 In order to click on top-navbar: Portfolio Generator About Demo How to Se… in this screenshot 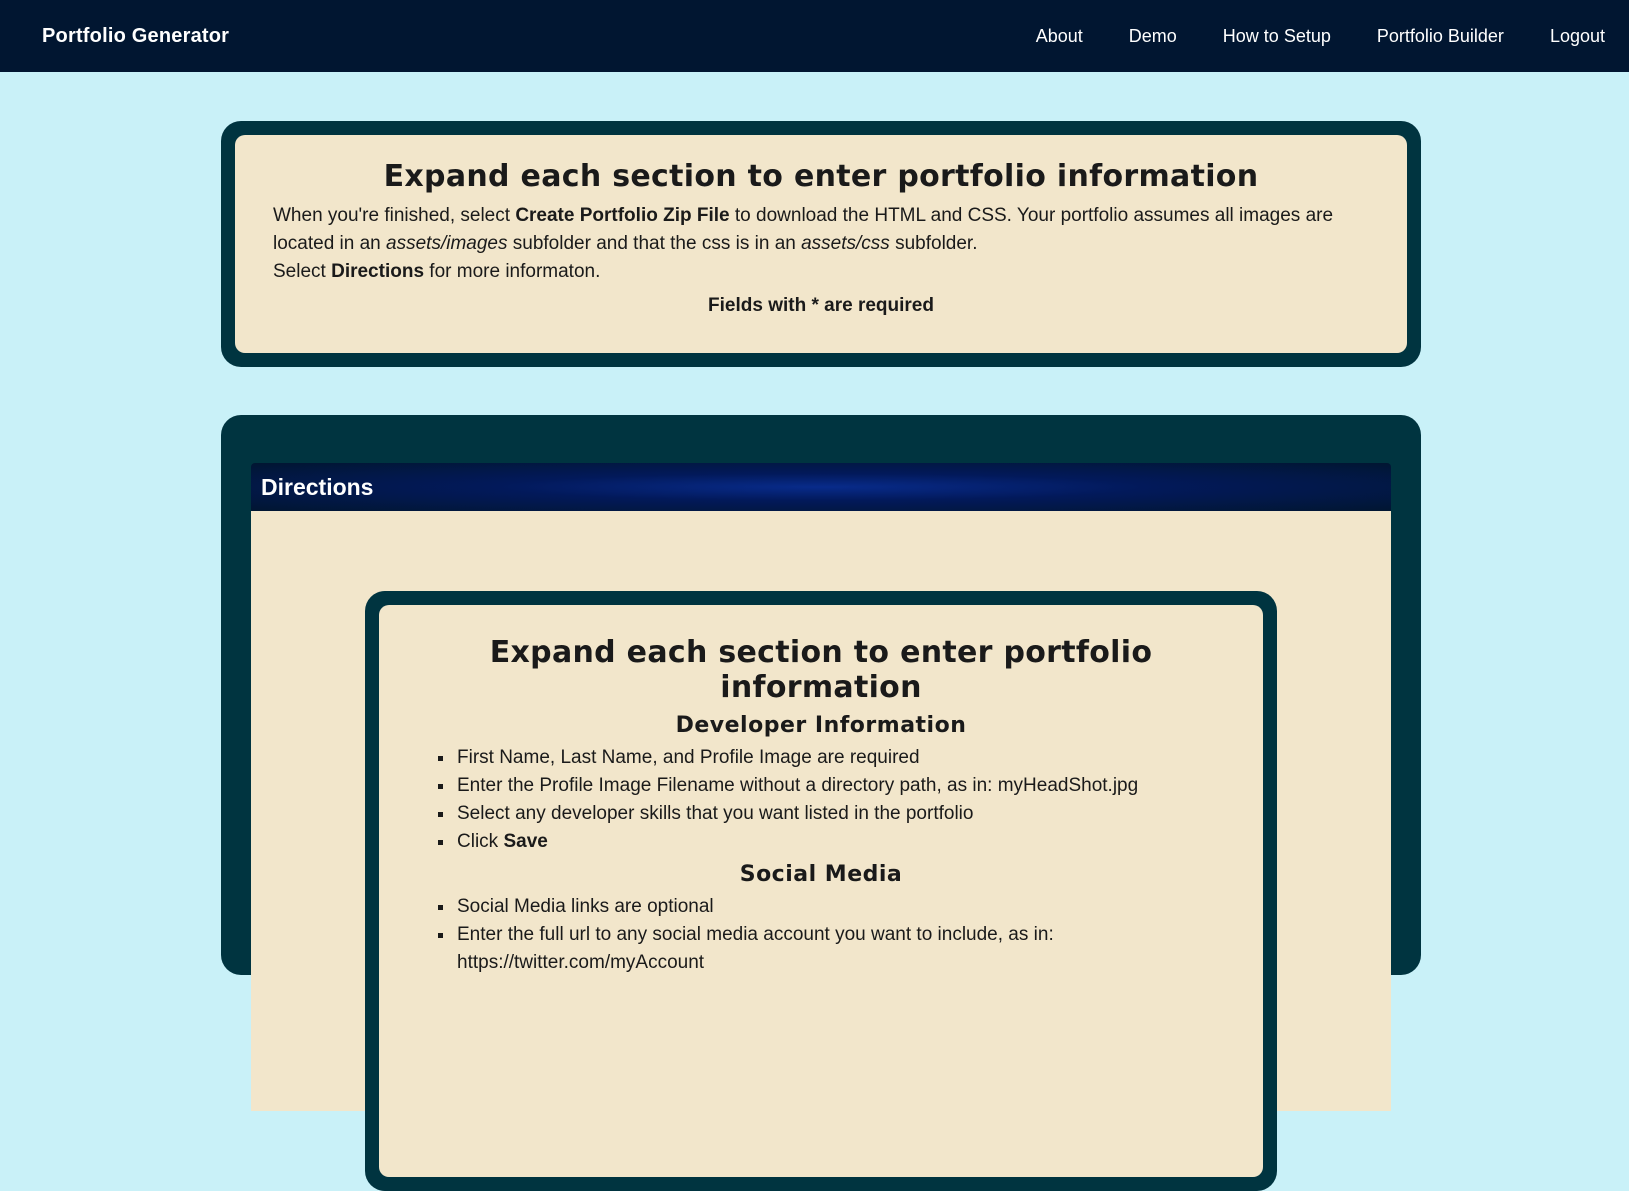, I will do `click(814, 36)`.